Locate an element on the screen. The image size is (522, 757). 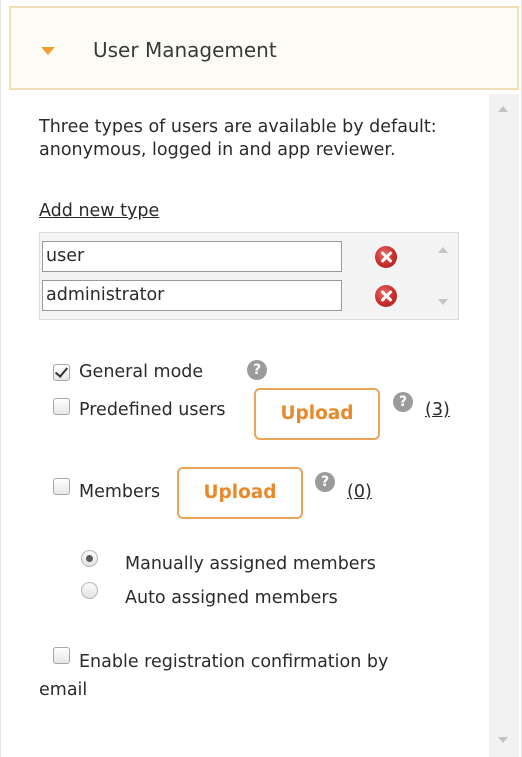
registration-confirmation-label: Enable registration confirmation by is located at coordinates (234, 662).